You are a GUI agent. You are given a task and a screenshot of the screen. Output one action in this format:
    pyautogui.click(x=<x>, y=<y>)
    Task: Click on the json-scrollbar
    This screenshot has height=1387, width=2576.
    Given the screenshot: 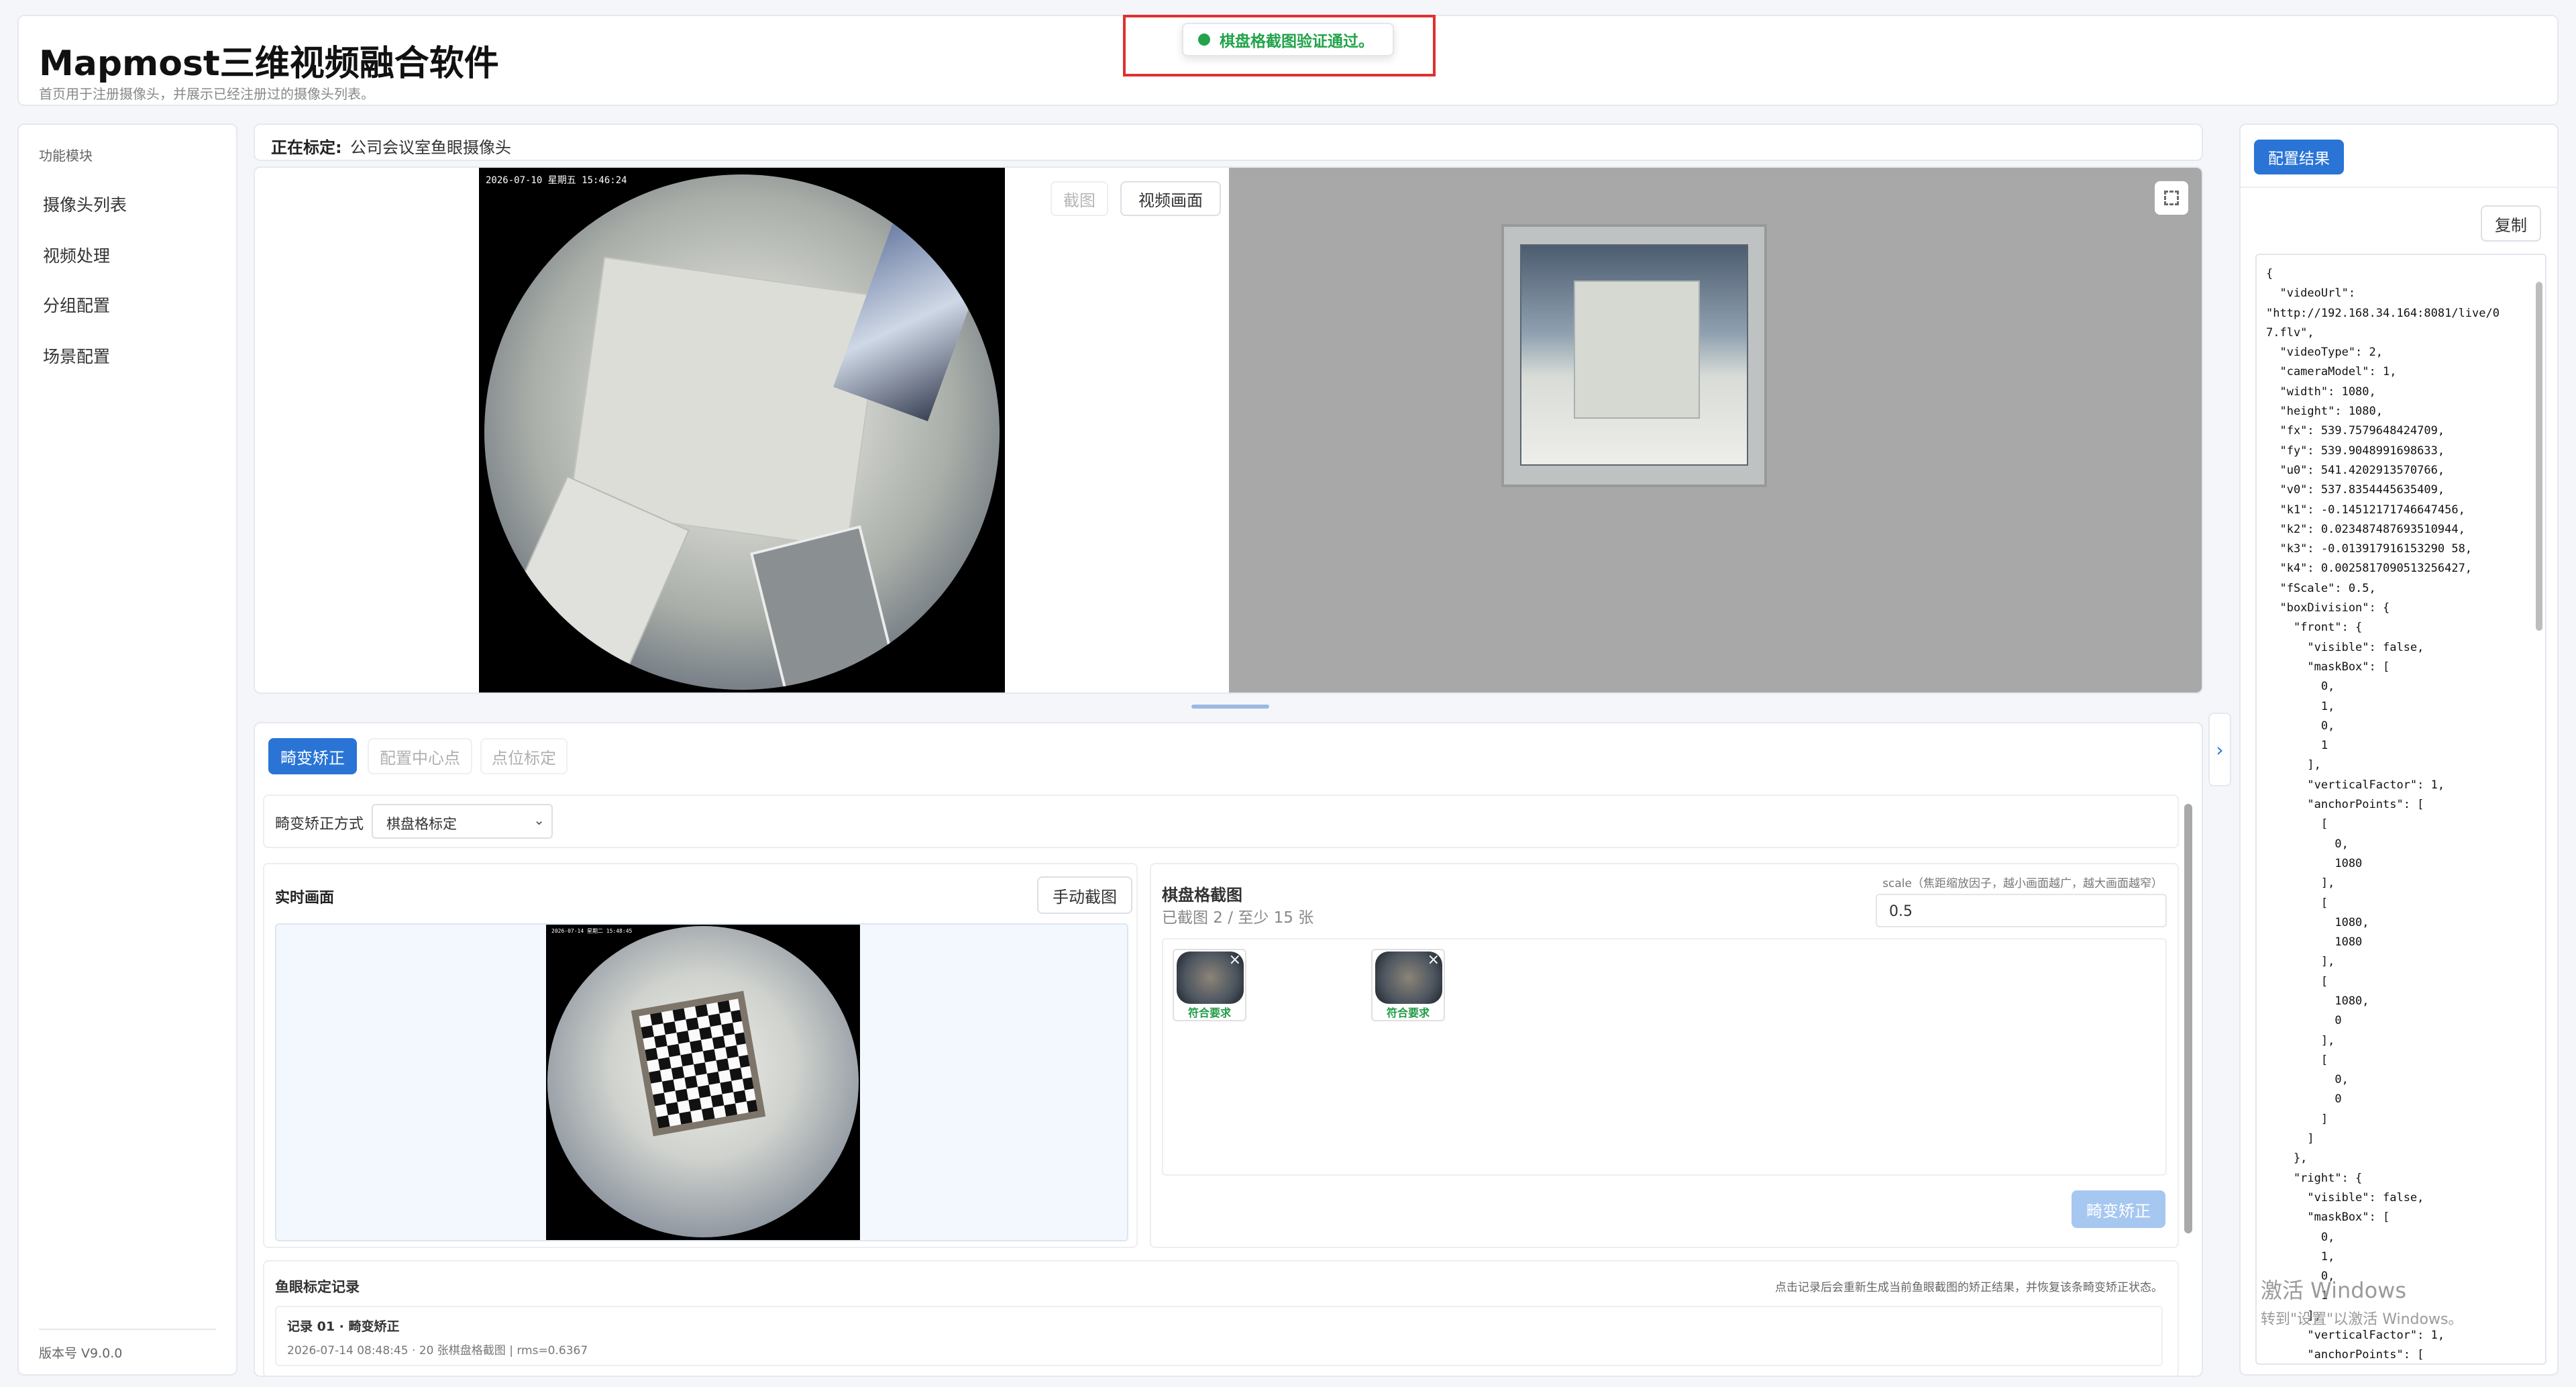 What is the action you would take?
    pyautogui.click(x=2539, y=456)
    